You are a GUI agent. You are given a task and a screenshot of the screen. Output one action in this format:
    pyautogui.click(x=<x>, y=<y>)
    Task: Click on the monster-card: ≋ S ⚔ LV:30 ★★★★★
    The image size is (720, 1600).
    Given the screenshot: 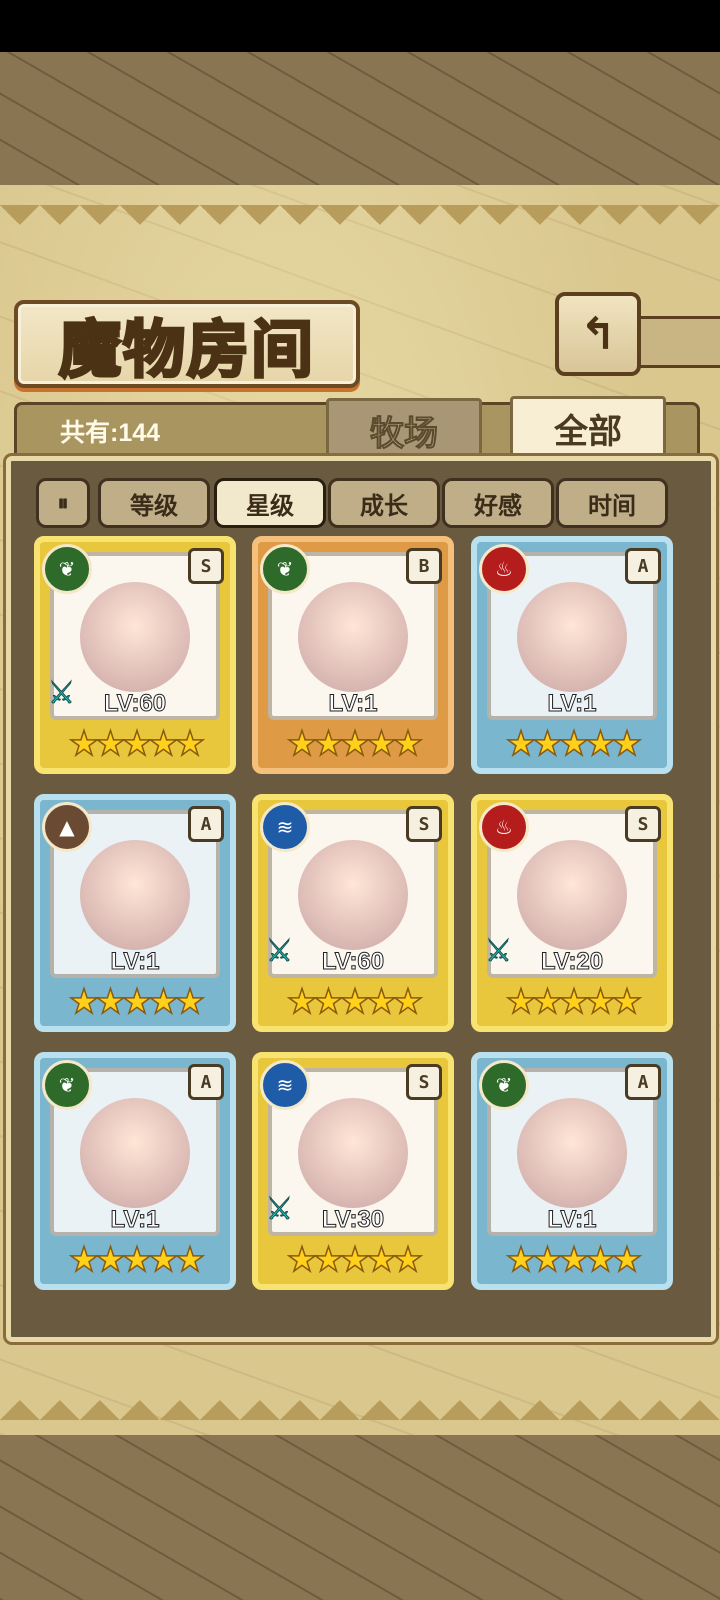 What is the action you would take?
    pyautogui.click(x=353, y=1171)
    